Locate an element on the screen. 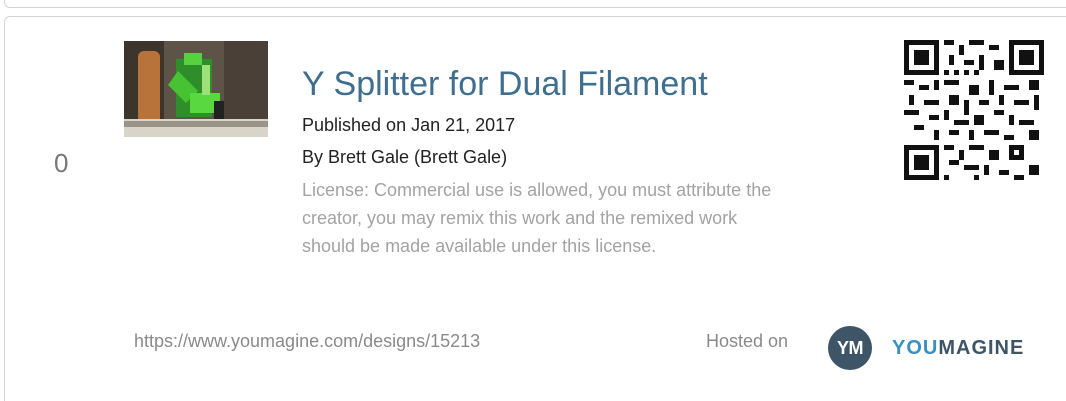 This screenshot has height=401, width=1066. design-title: Y Splitter for Dual Filament is located at coordinates (505, 84).